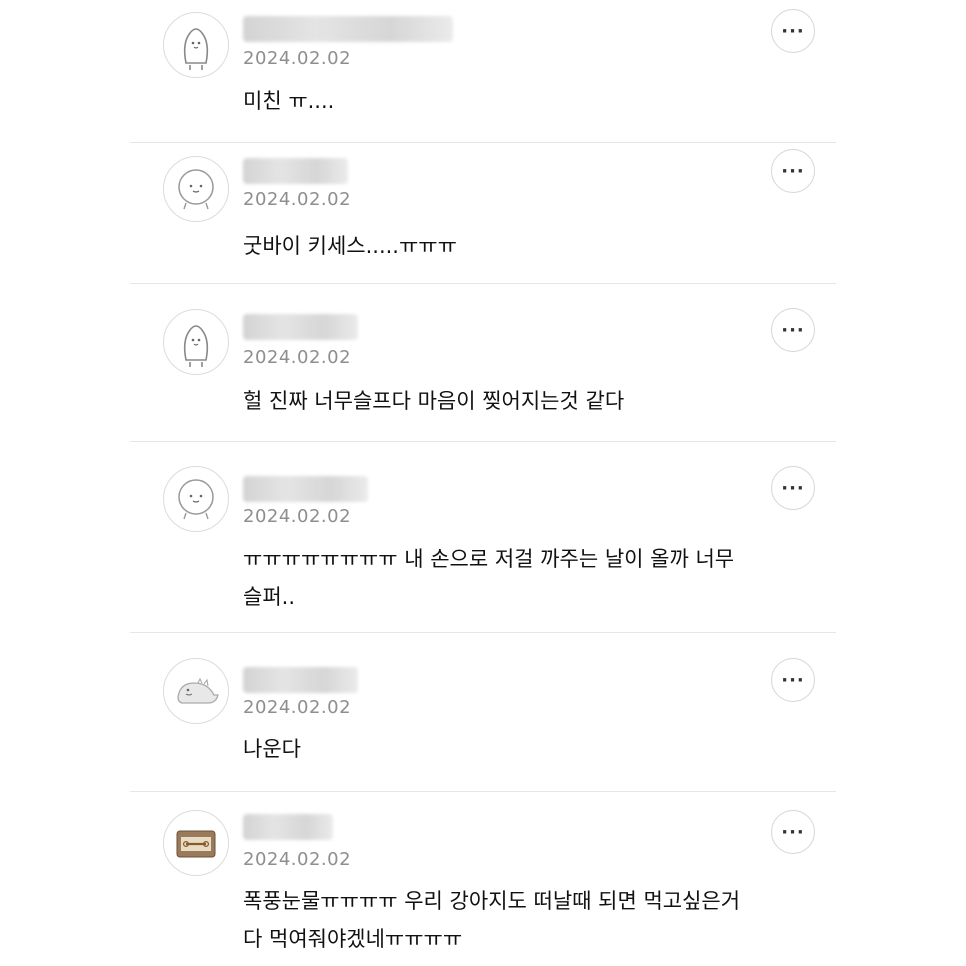 This screenshot has width=966, height=966. I want to click on comment-item: 2024.02.02 나운다 ···, so click(483, 712).